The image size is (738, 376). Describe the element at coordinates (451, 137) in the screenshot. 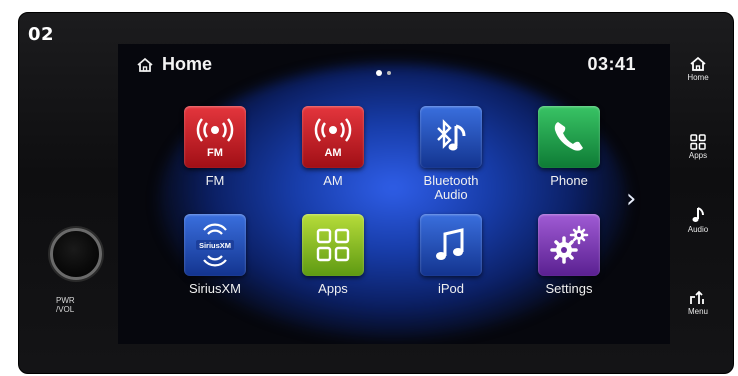

I see `bluetooth-audio-icon` at that location.